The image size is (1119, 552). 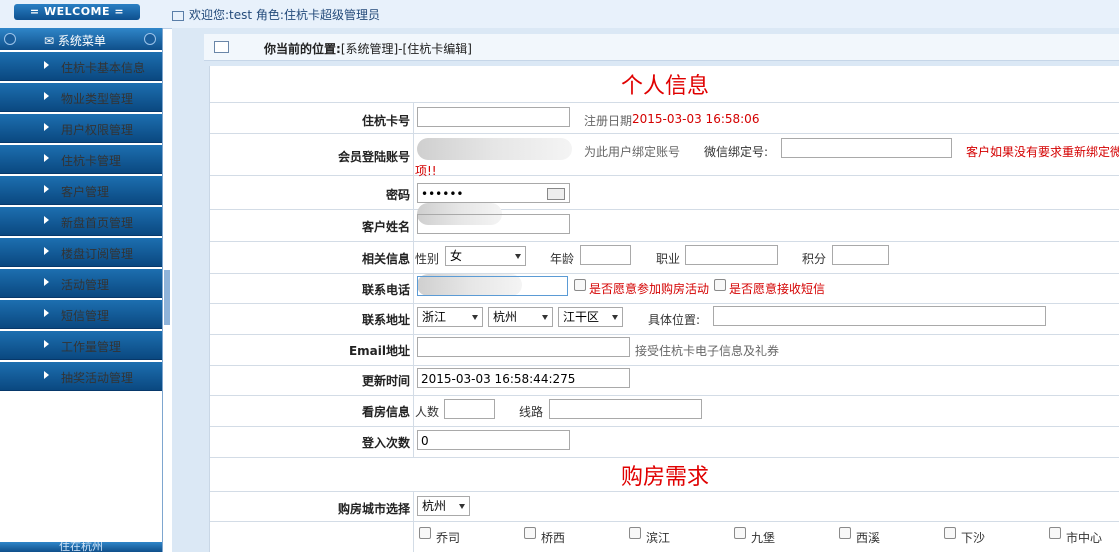 I want to click on splitter-handle, so click(x=167, y=297).